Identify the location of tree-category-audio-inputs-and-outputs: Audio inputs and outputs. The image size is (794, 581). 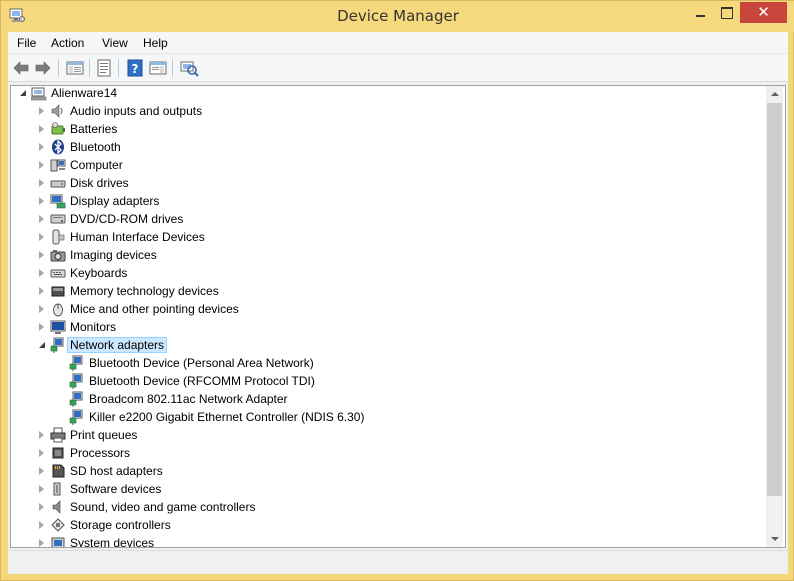
(388, 111).